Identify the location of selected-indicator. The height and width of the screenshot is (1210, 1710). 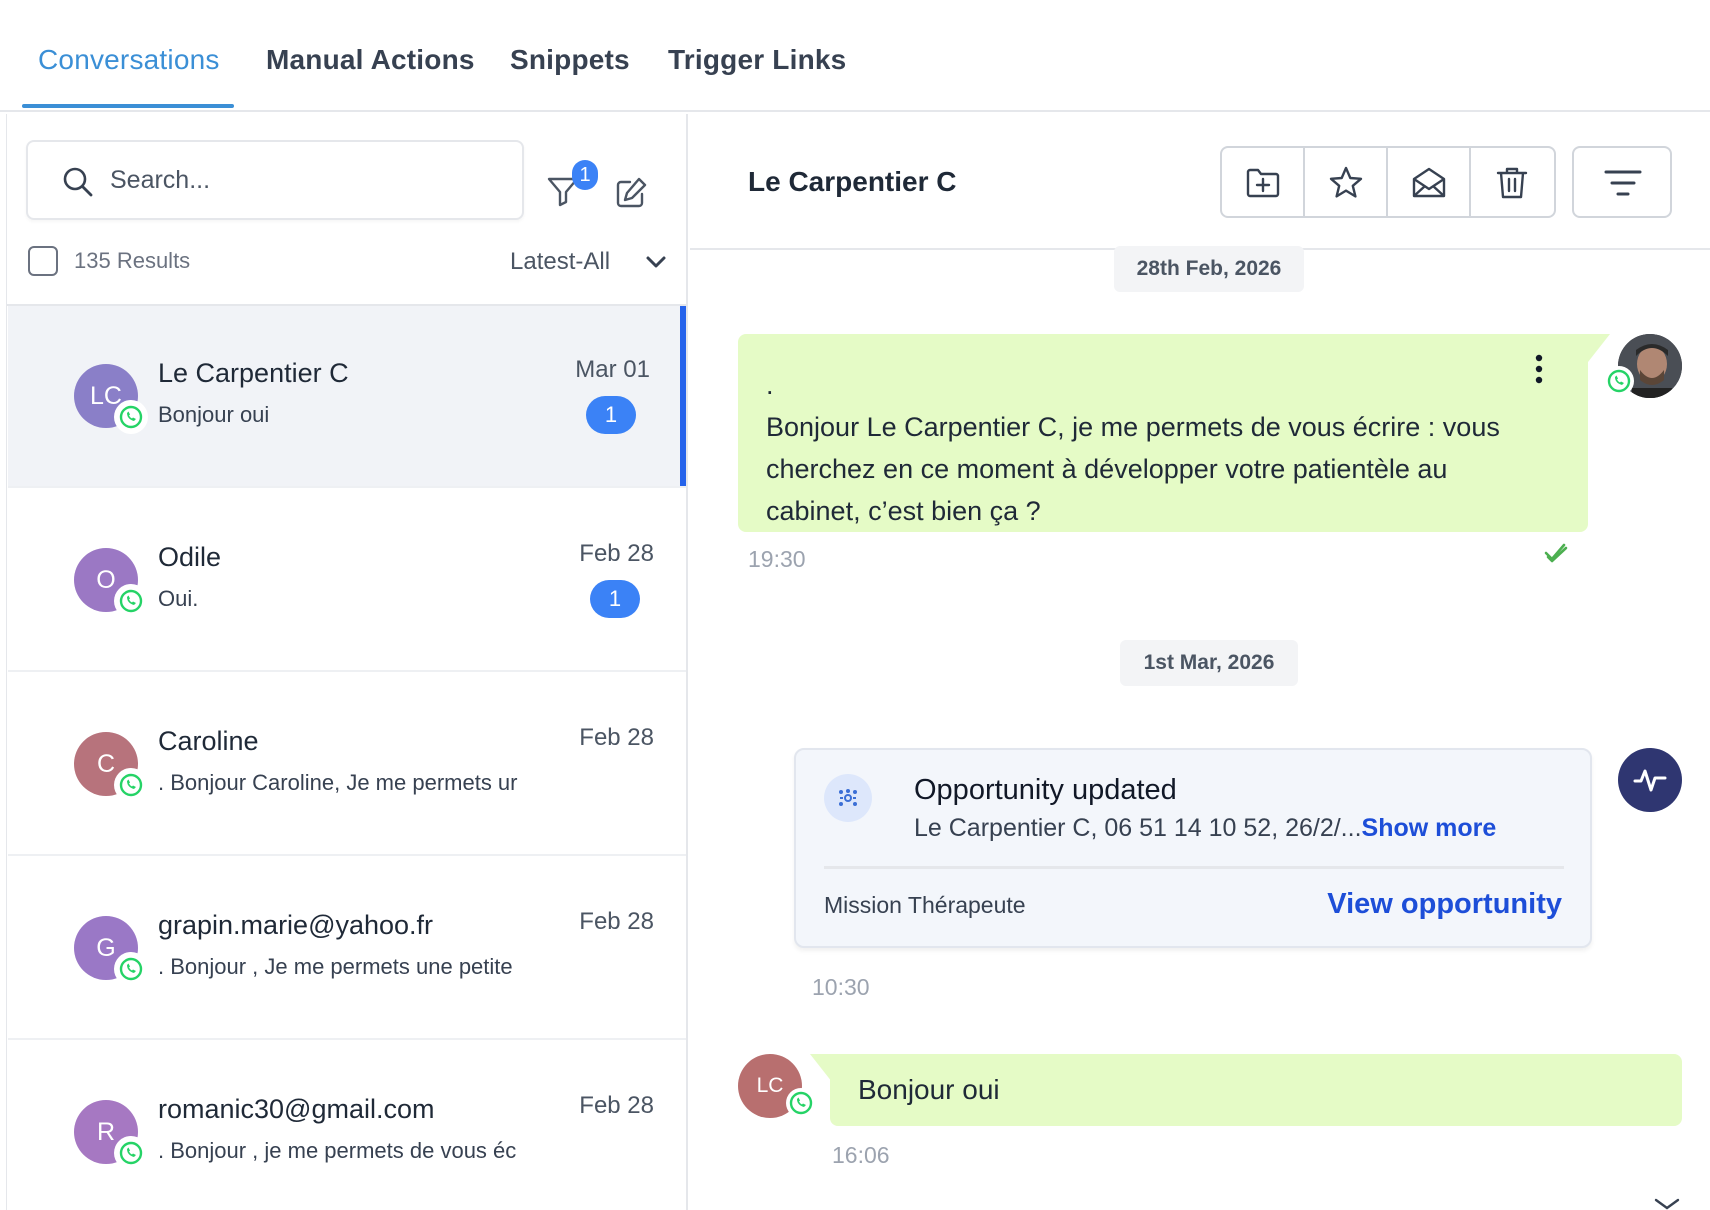
(683, 396).